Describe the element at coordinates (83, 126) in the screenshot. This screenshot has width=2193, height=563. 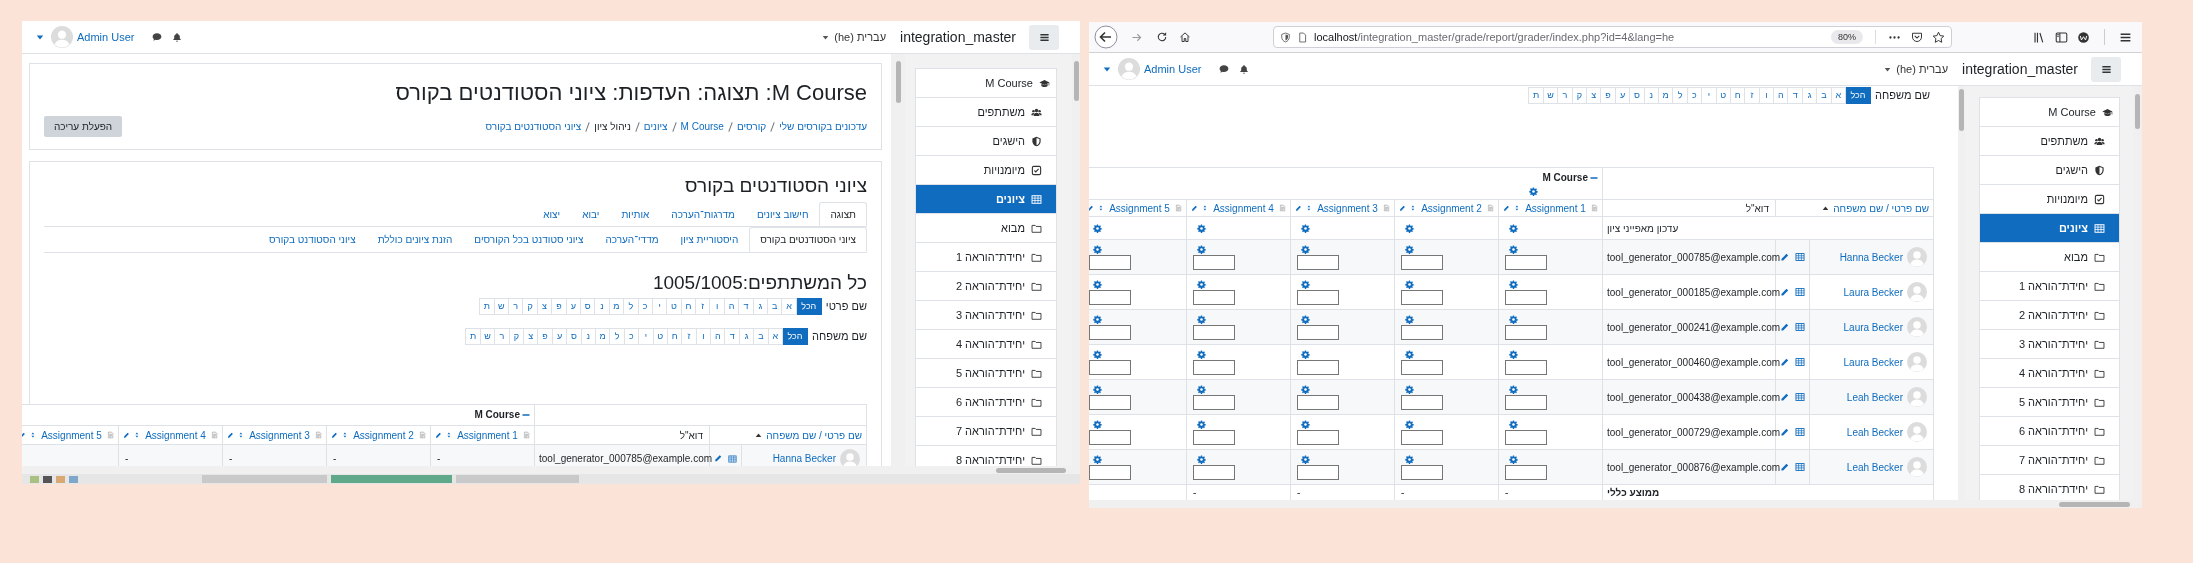
I see `edit-mode-button: הפעלת עריכה` at that location.